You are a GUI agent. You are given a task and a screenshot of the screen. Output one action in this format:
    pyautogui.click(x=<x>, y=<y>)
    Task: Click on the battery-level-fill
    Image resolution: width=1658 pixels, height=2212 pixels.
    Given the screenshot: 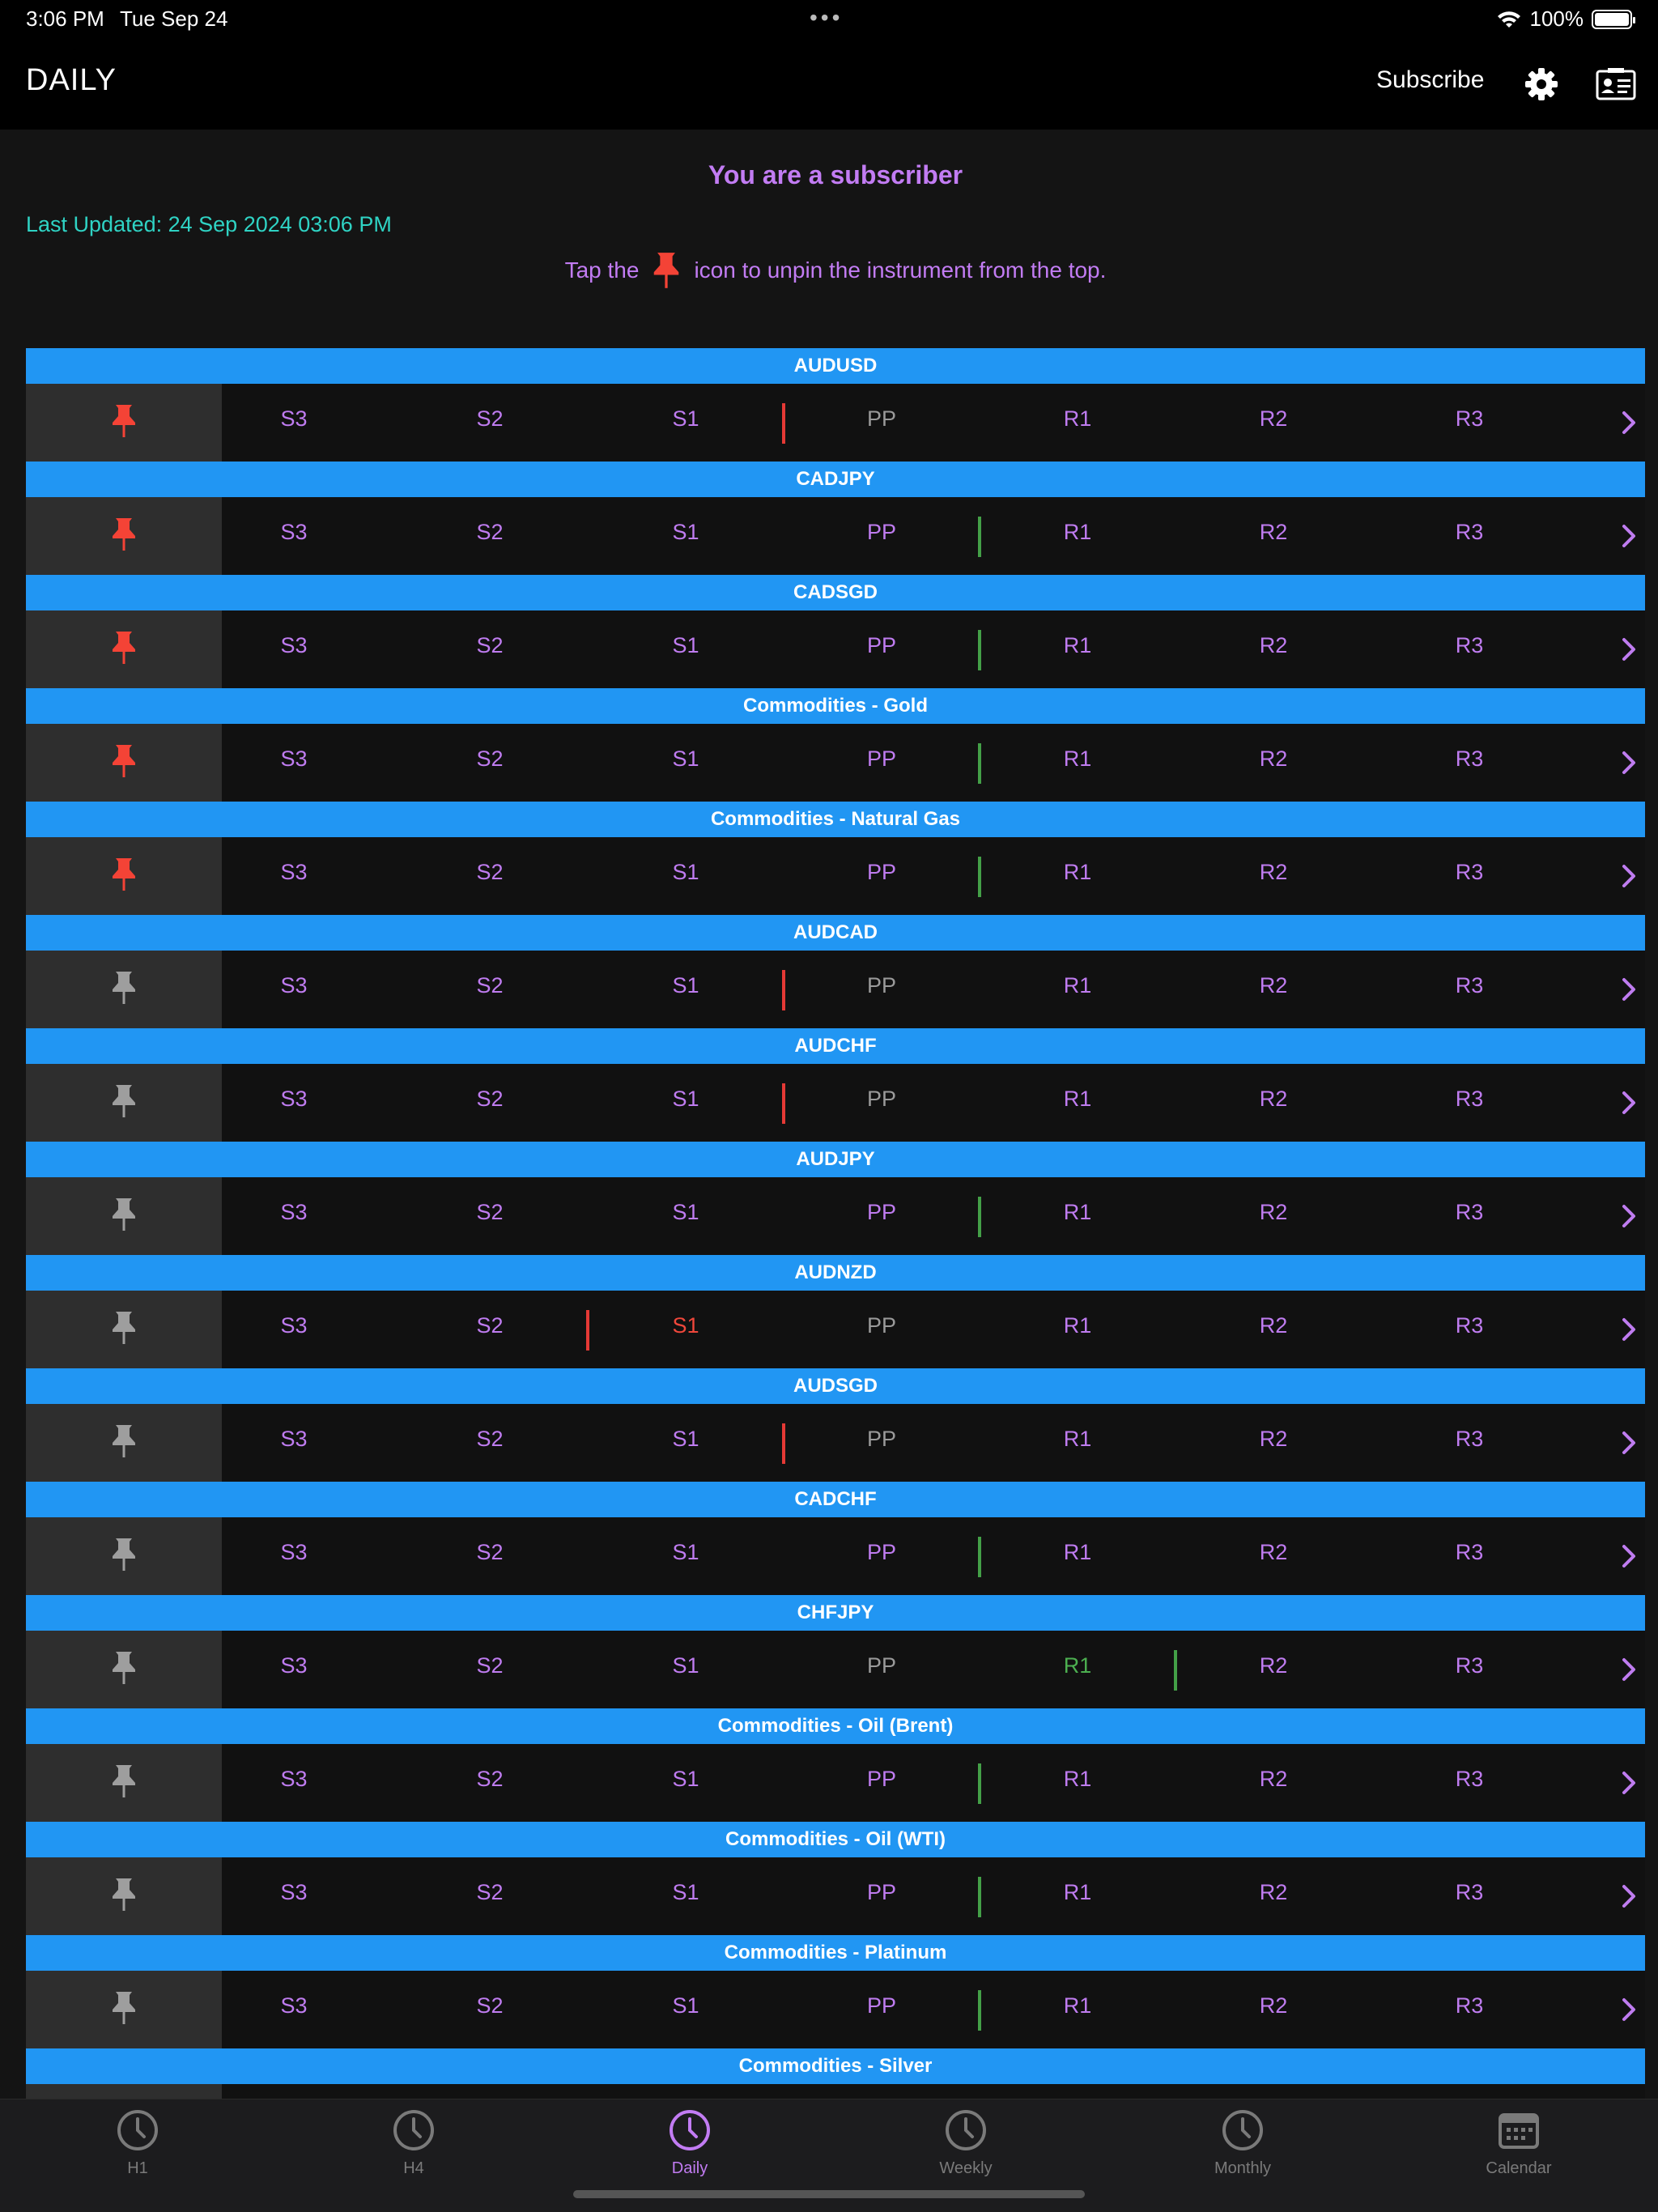 What is the action you would take?
    pyautogui.click(x=1612, y=19)
    